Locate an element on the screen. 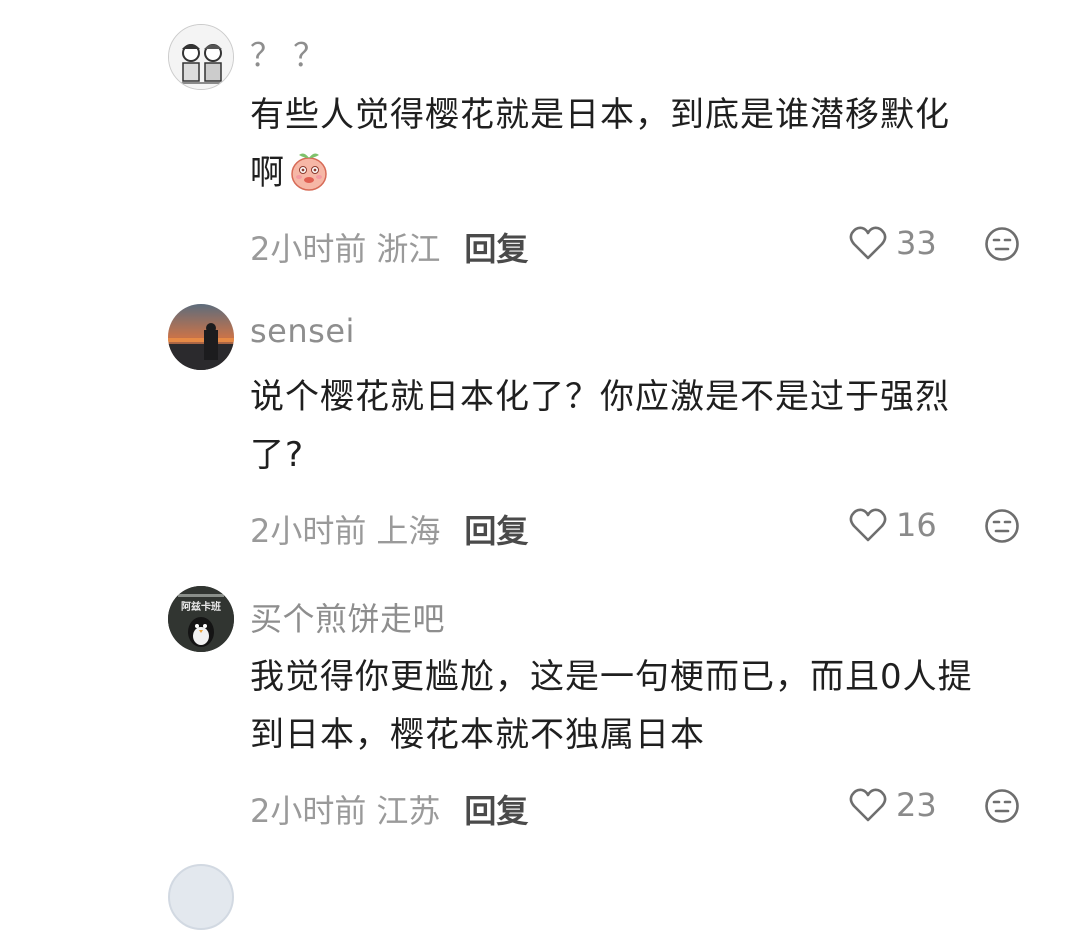  comment-line: 了? is located at coordinates (277, 455).